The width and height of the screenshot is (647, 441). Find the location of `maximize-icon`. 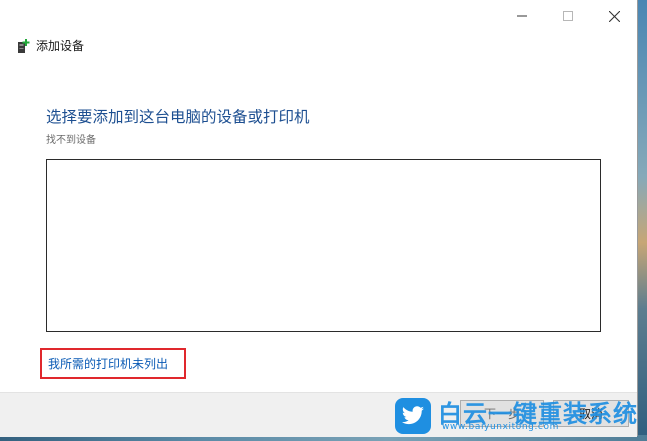

maximize-icon is located at coordinates (568, 16).